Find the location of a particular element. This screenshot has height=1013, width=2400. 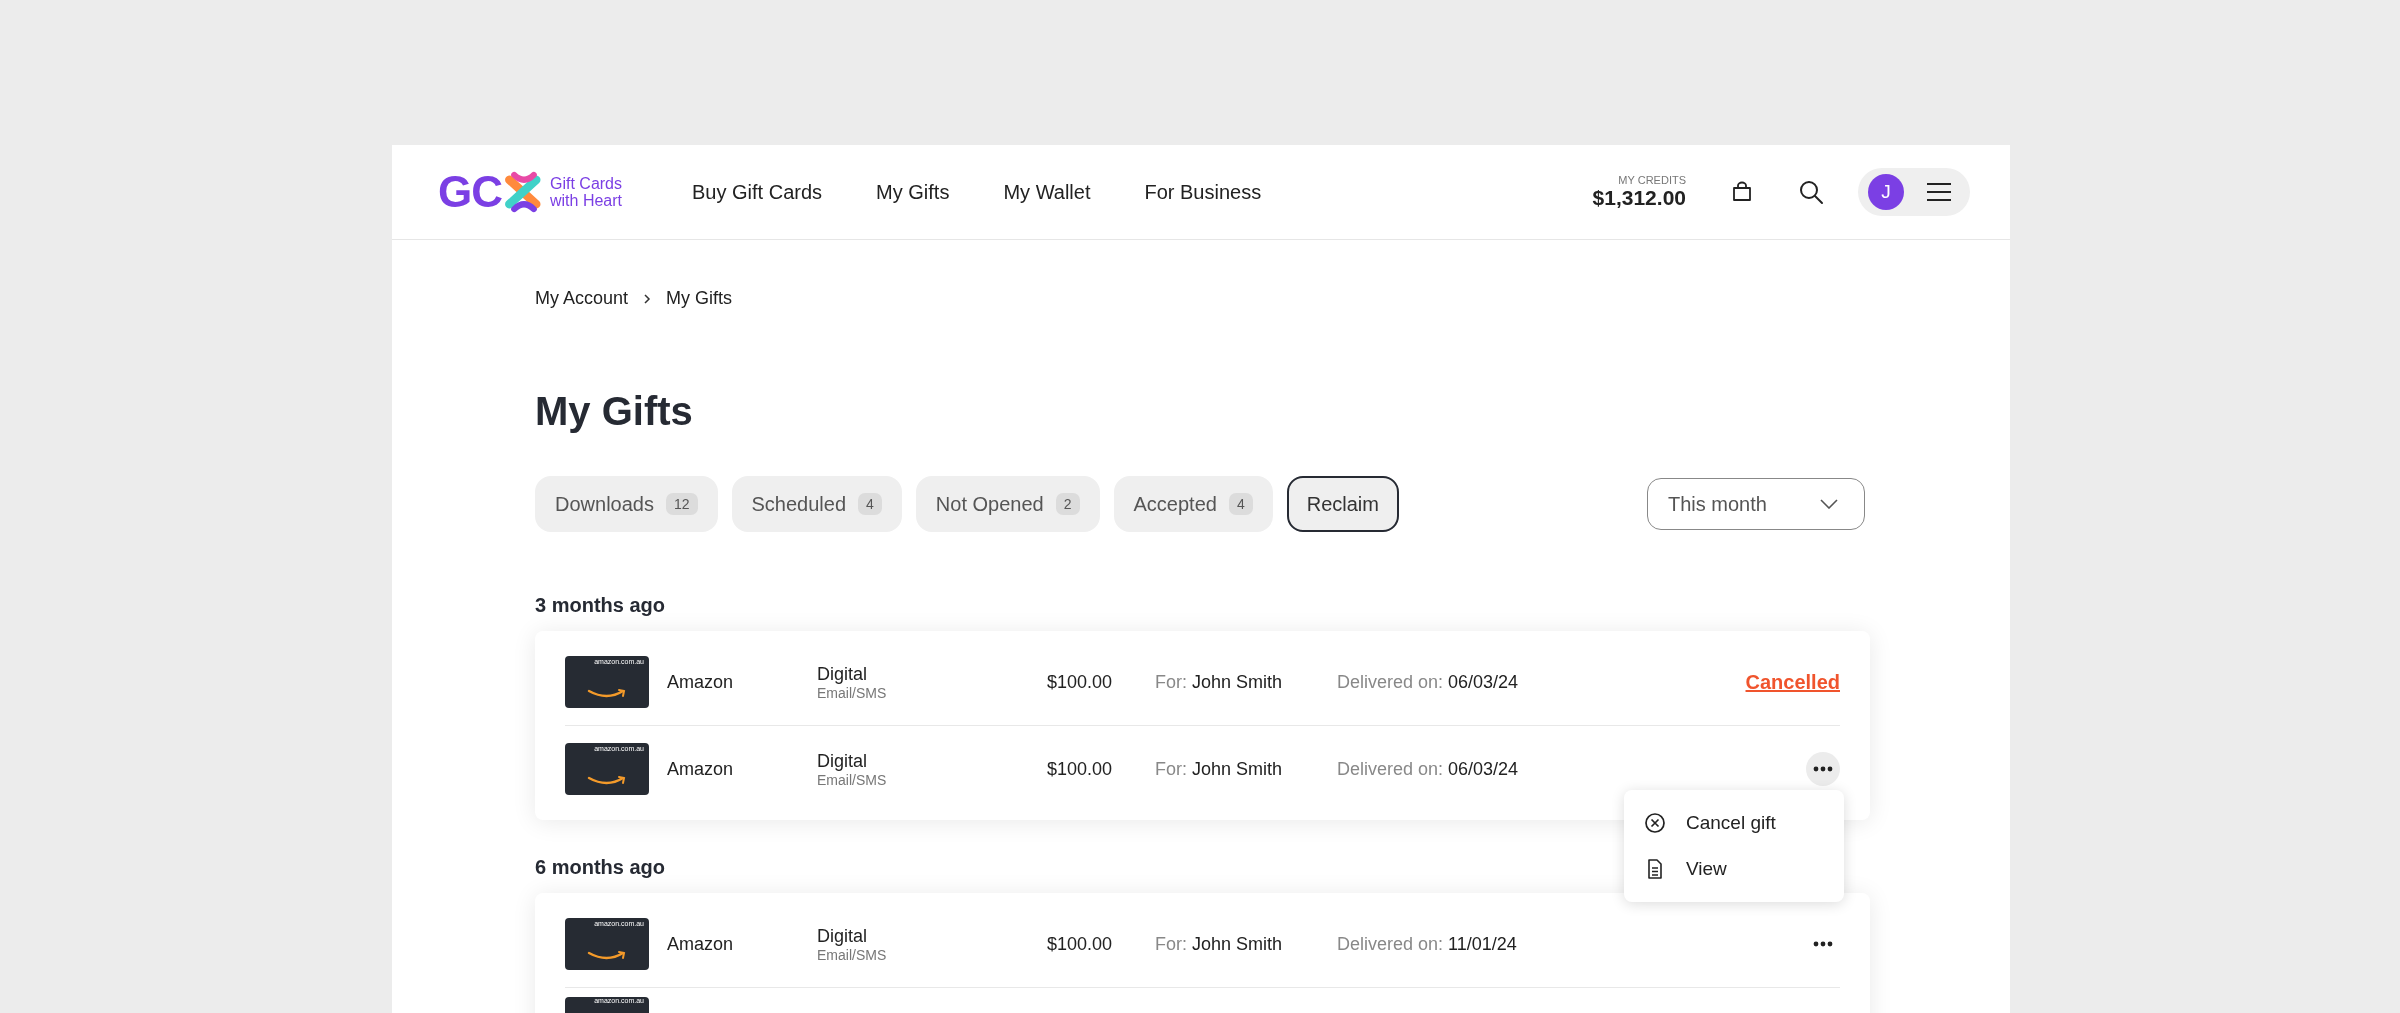

group-heading: 3 months ago is located at coordinates (600, 605).